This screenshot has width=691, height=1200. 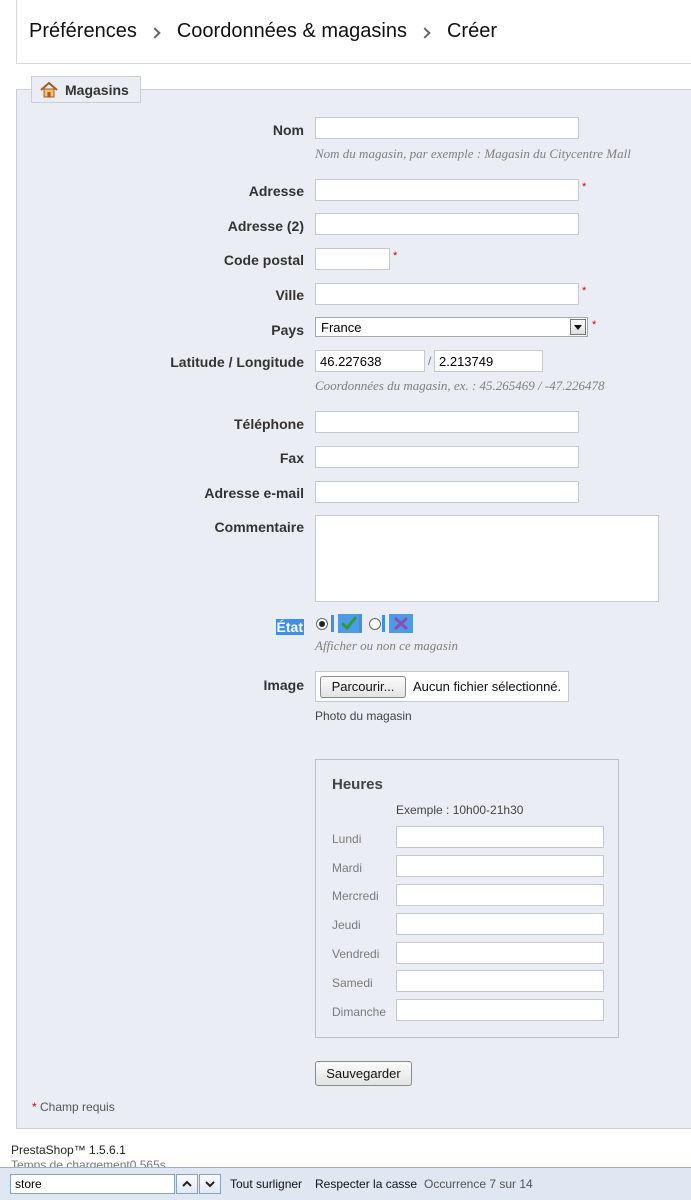 What do you see at coordinates (366, 1184) in the screenshot?
I see `match-case-button: Respecter la casse` at bounding box center [366, 1184].